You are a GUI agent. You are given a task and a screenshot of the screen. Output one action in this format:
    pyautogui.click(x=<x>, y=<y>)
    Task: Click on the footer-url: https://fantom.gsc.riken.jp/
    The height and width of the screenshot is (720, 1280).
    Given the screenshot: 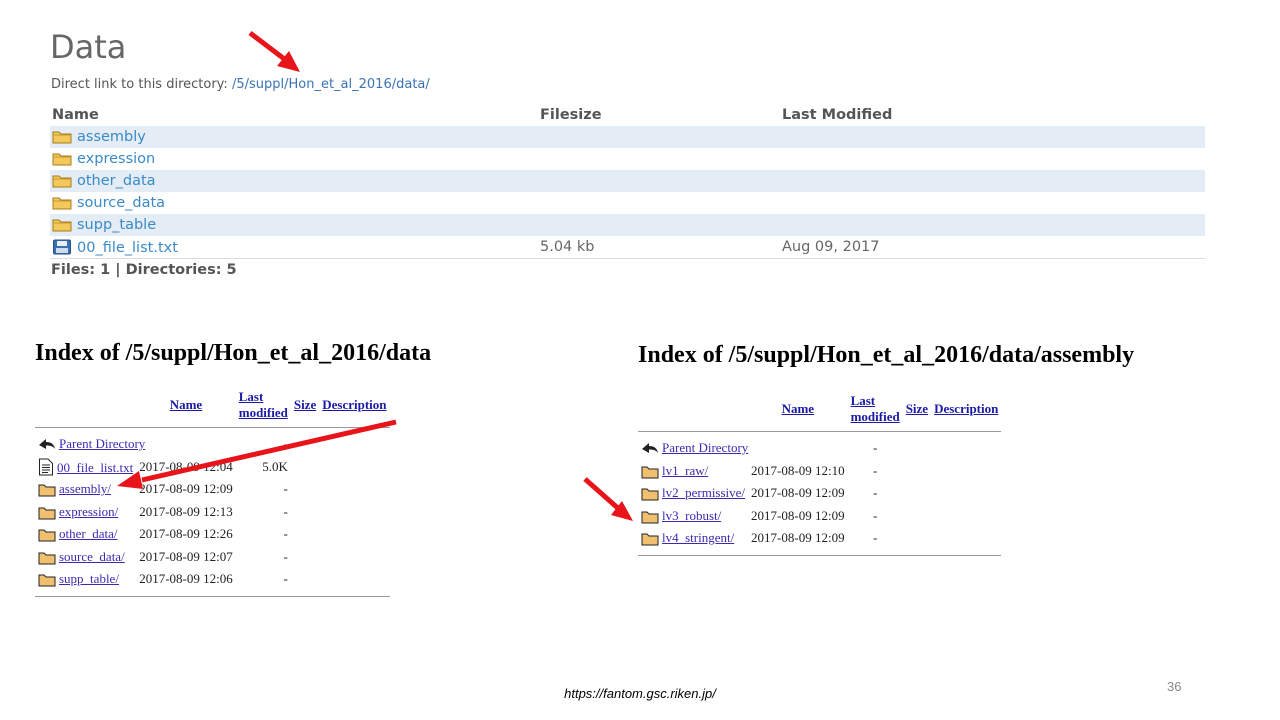 What is the action you would take?
    pyautogui.click(x=640, y=693)
    